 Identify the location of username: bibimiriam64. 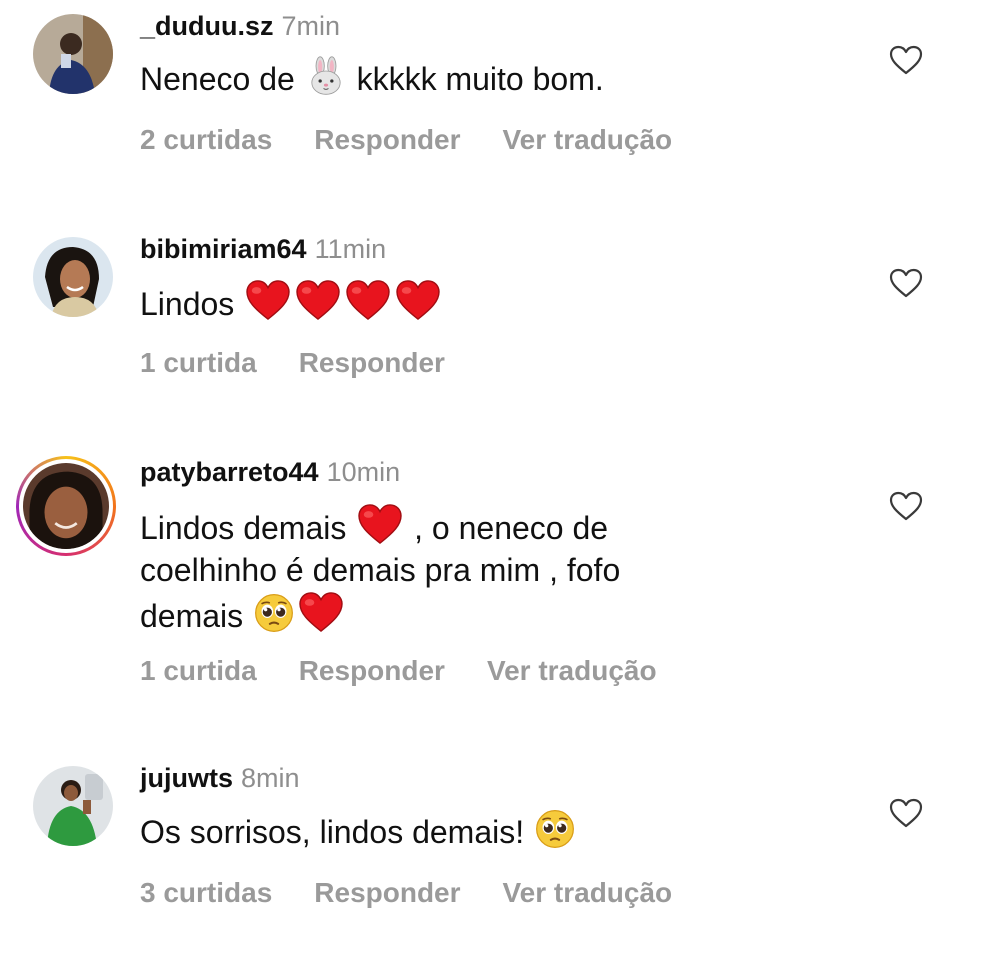
(223, 249).